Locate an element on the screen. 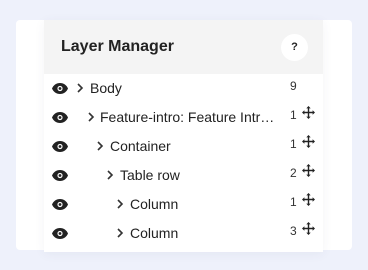 The image size is (368, 270). layer-name: Table row is located at coordinates (195, 175).